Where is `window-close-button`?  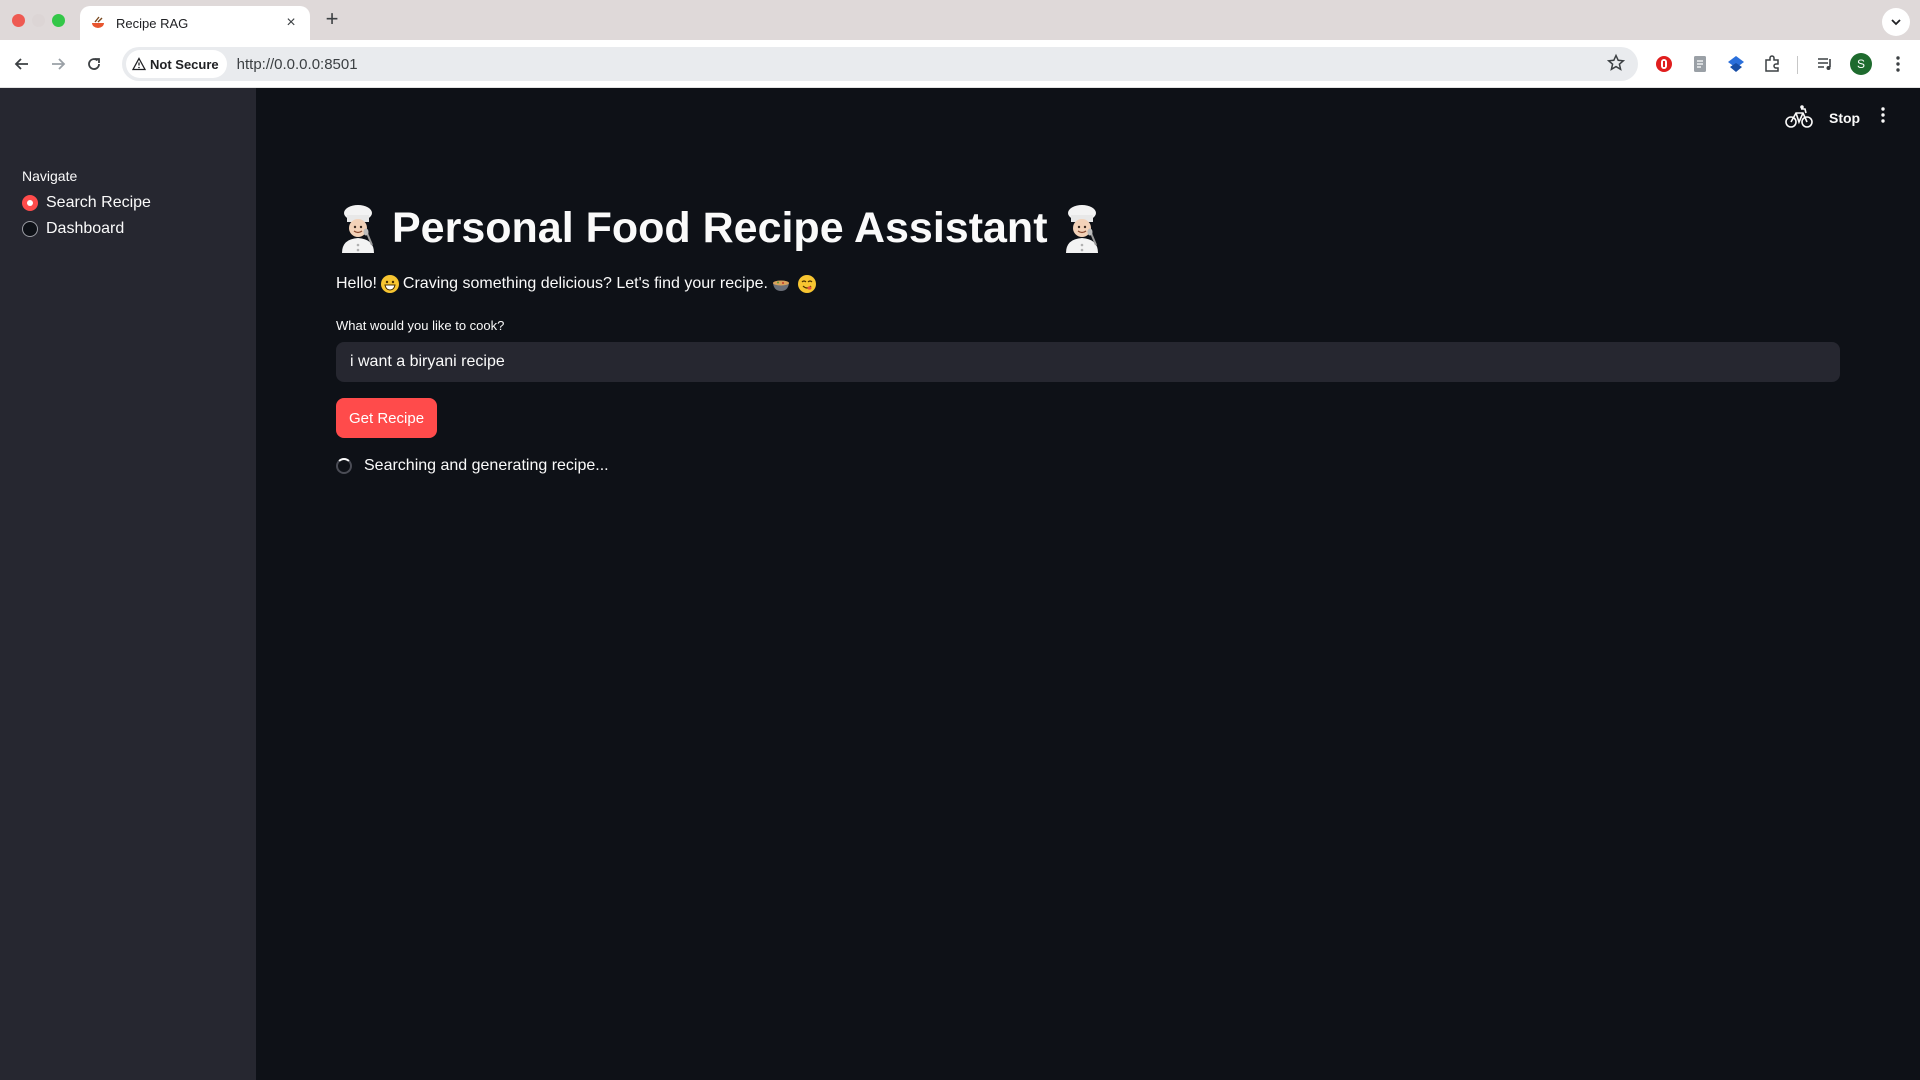 window-close-button is located at coordinates (18, 20).